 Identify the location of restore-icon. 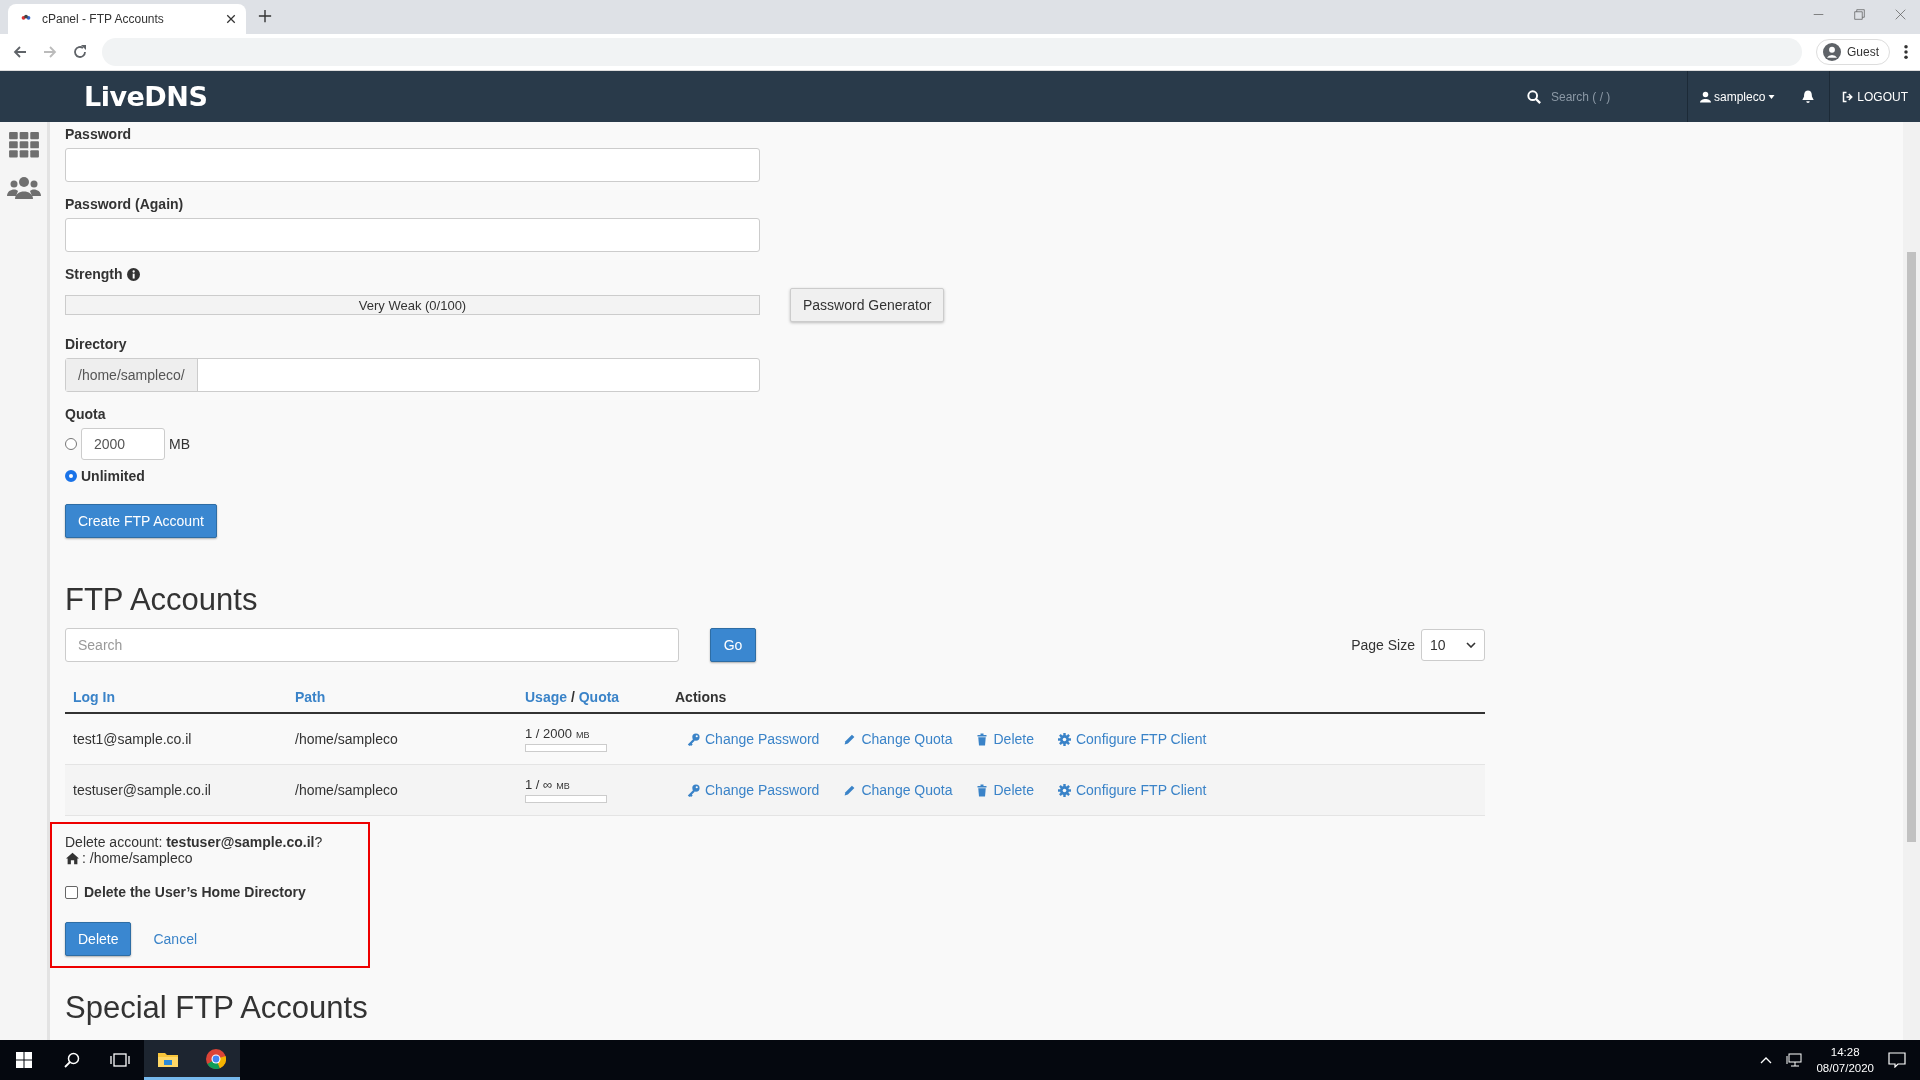
(1859, 14).